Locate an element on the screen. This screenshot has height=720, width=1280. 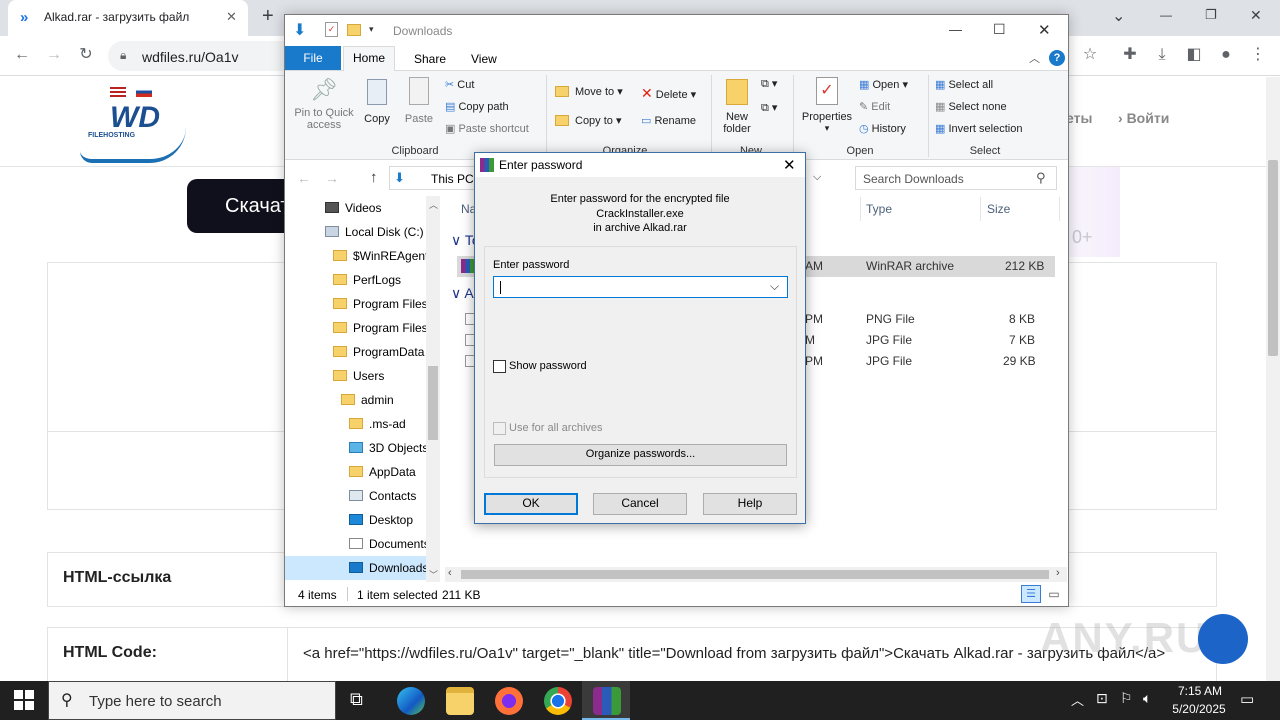
address-box: ⬇ This PC is located at coordinates (432, 178).